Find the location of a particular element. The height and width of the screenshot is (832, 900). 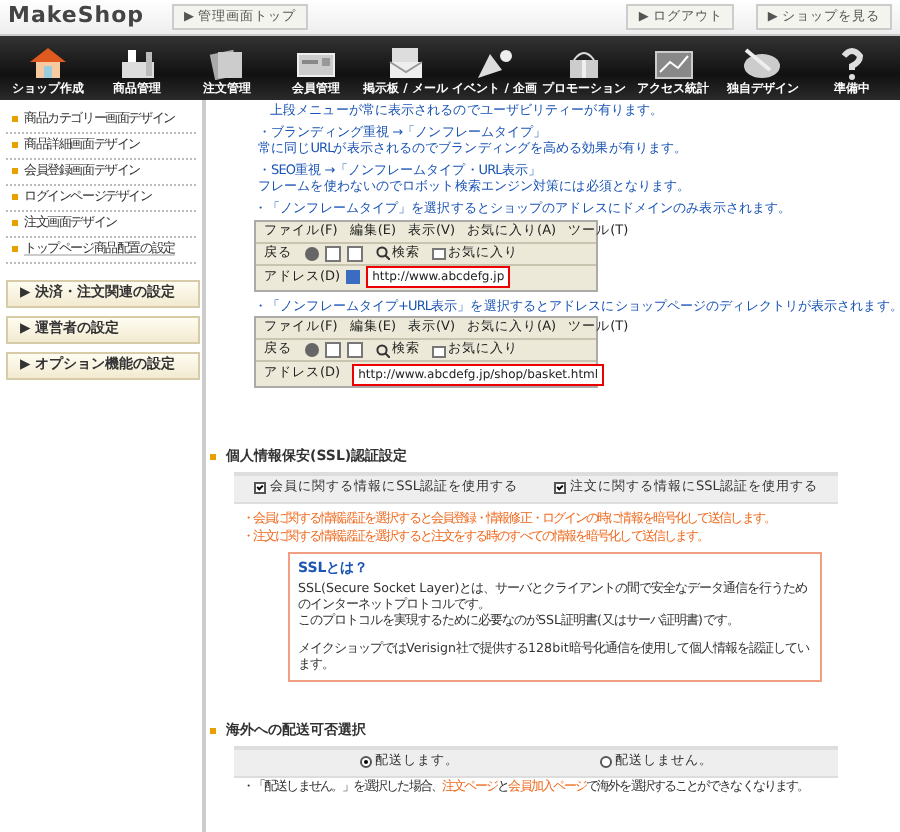

chart-icon is located at coordinates (673, 63).